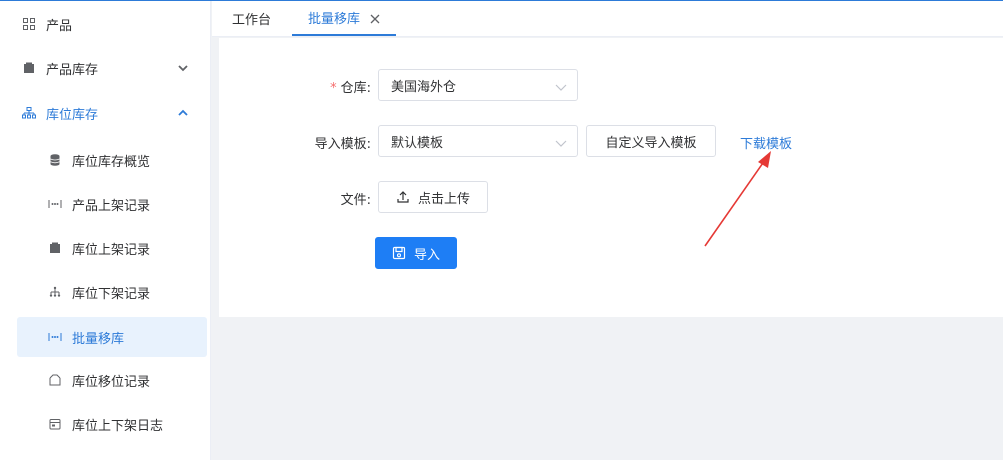 The image size is (1003, 460). What do you see at coordinates (111, 206) in the screenshot?
I see `sidebar-item-label: 产品上架记录` at bounding box center [111, 206].